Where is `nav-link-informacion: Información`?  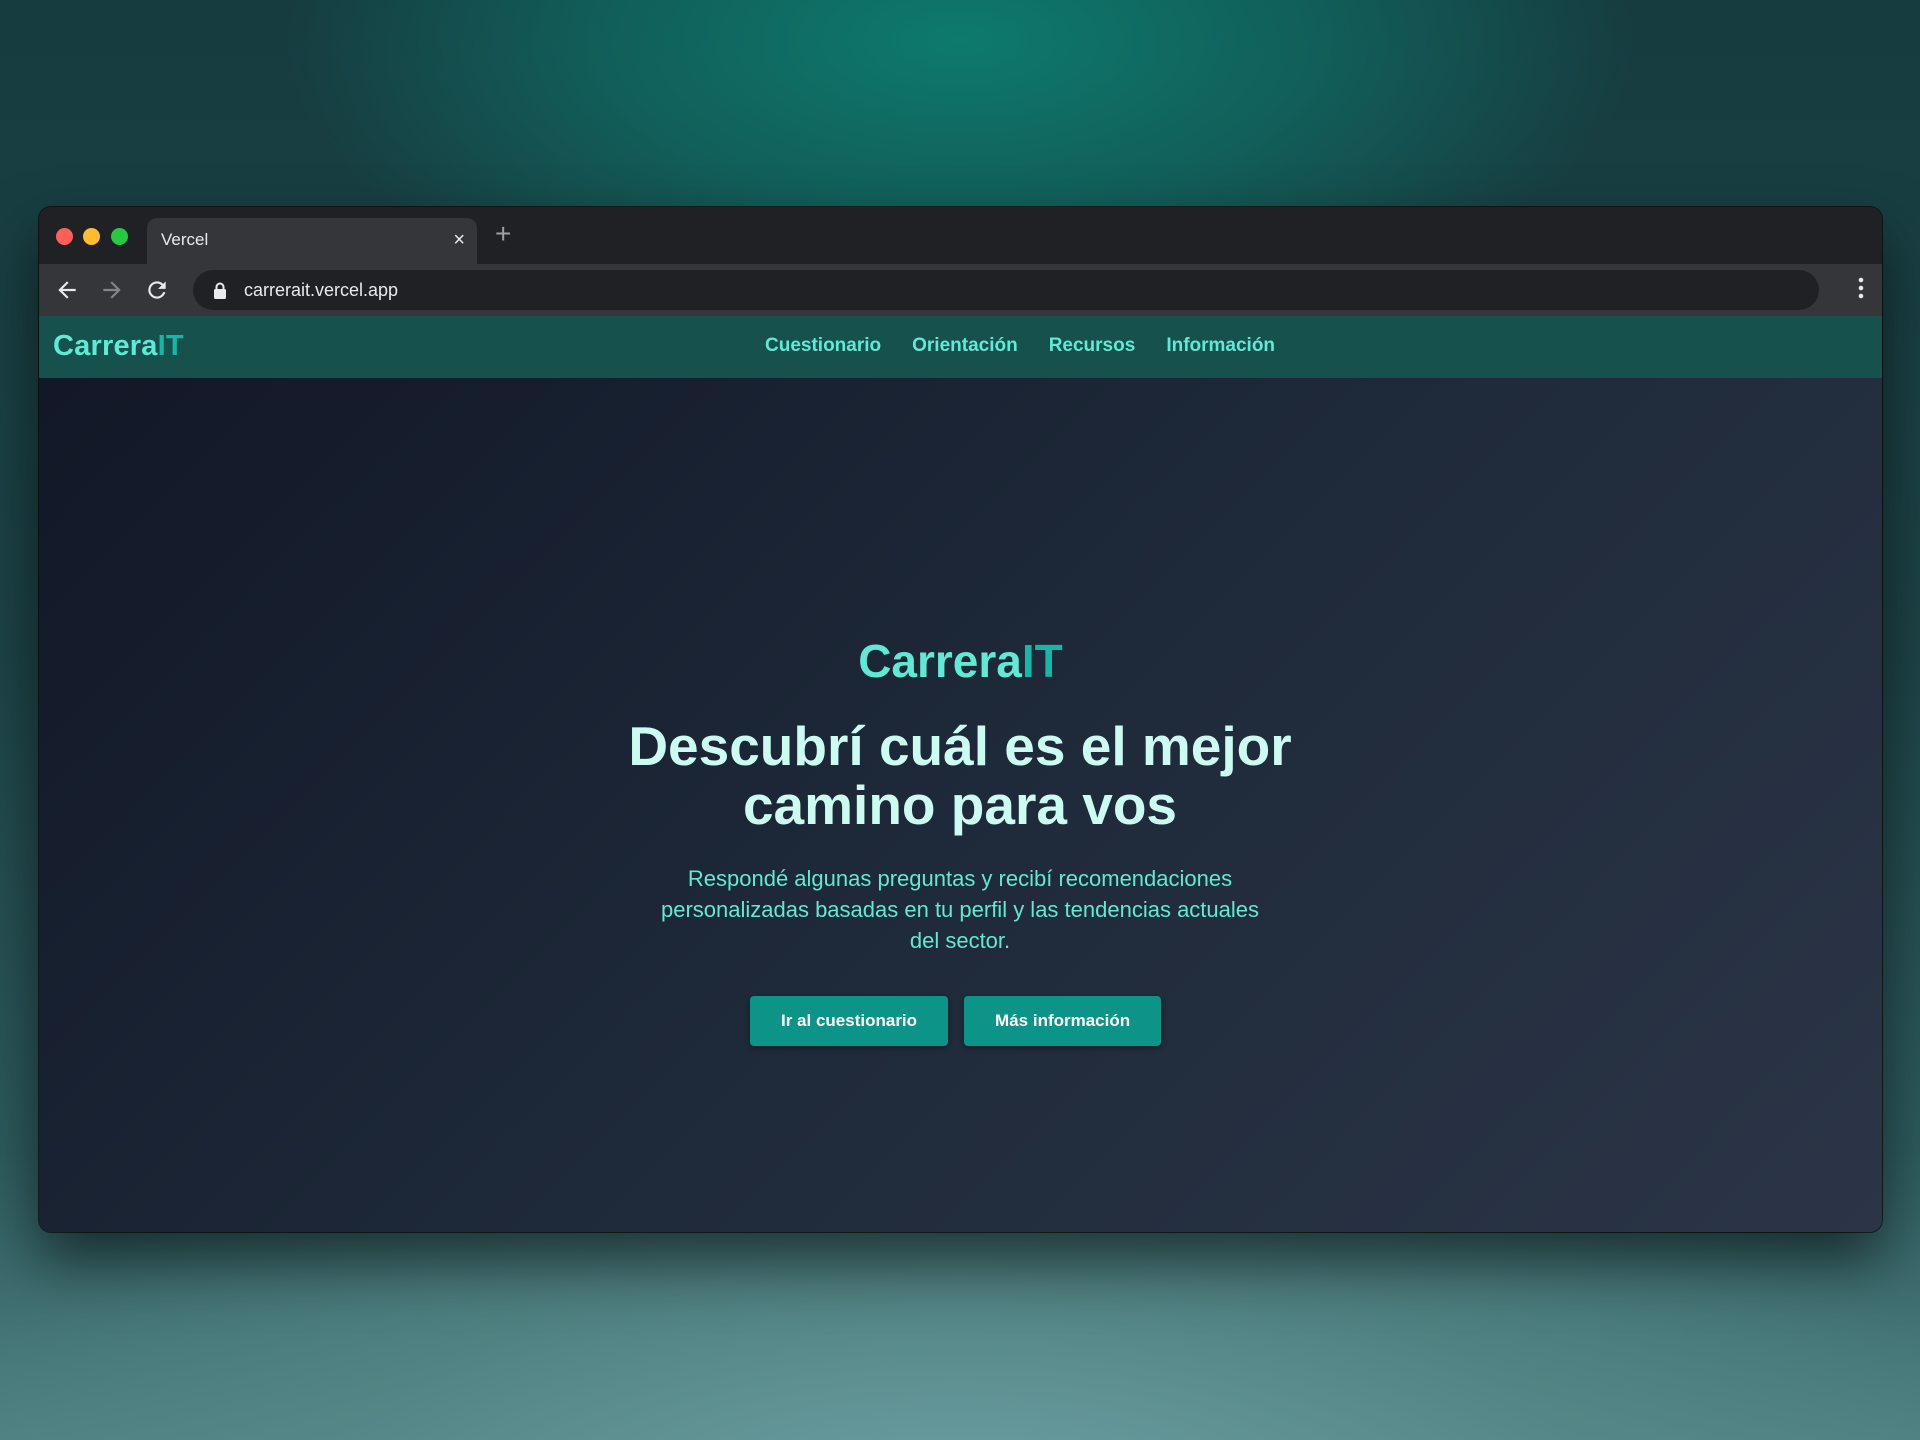
nav-link-informacion: Información is located at coordinates (1220, 346).